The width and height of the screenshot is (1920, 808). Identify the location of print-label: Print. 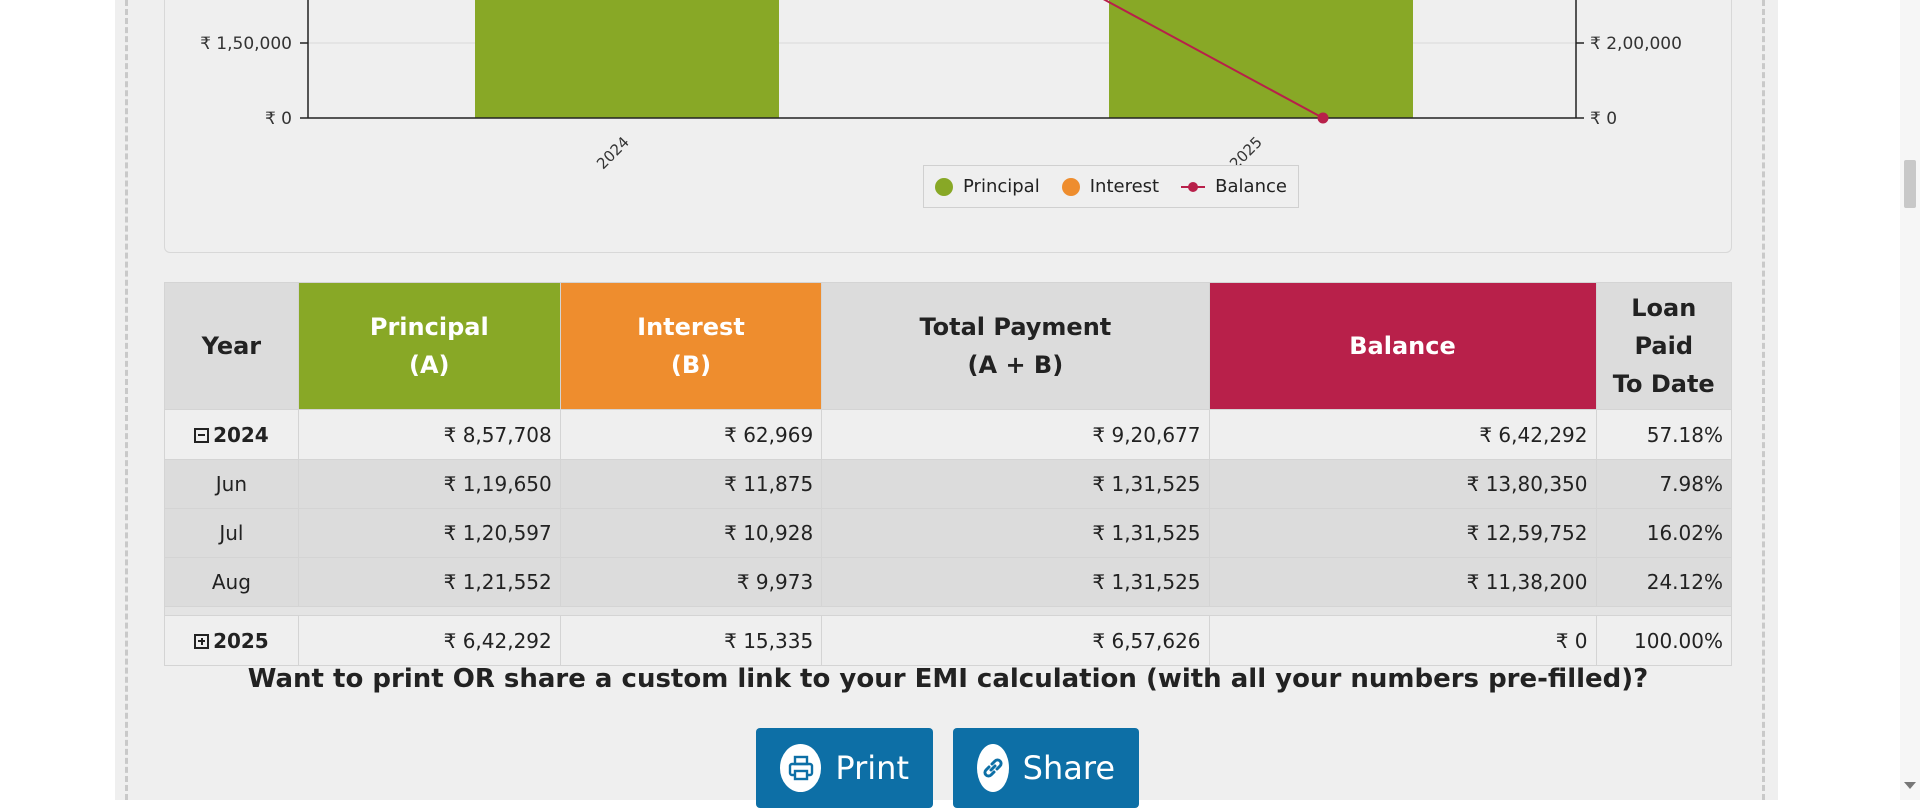
(872, 768).